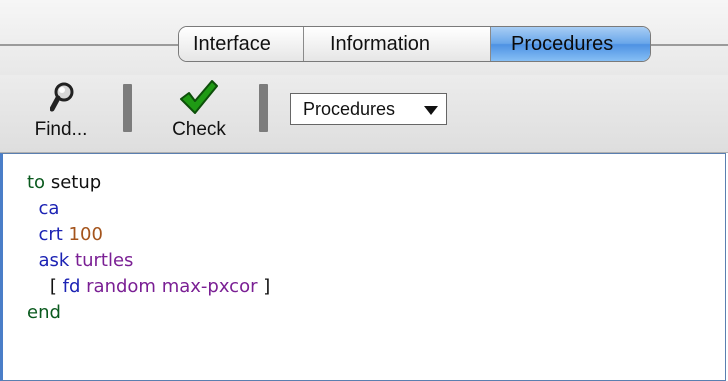 This screenshot has height=381, width=728. Describe the element at coordinates (71, 286) in the screenshot. I see `command-fd: fd` at that location.